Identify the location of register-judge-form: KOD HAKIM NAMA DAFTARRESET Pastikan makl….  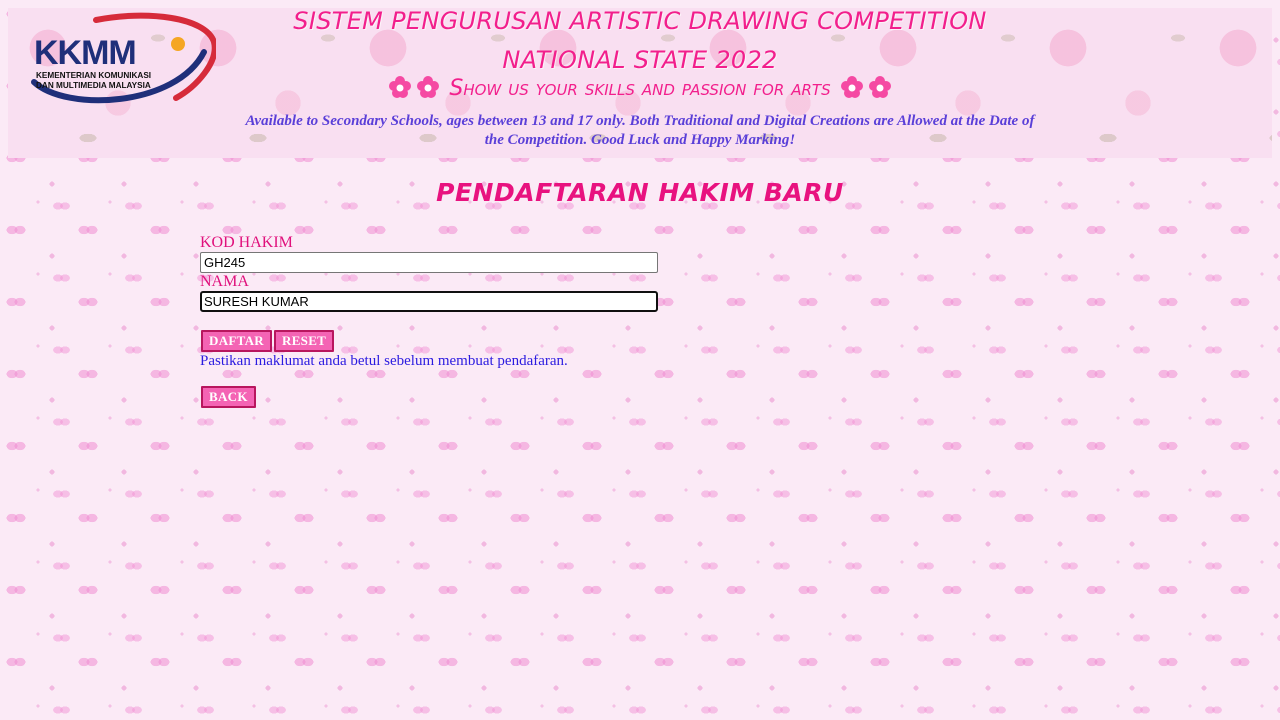
(500, 321).